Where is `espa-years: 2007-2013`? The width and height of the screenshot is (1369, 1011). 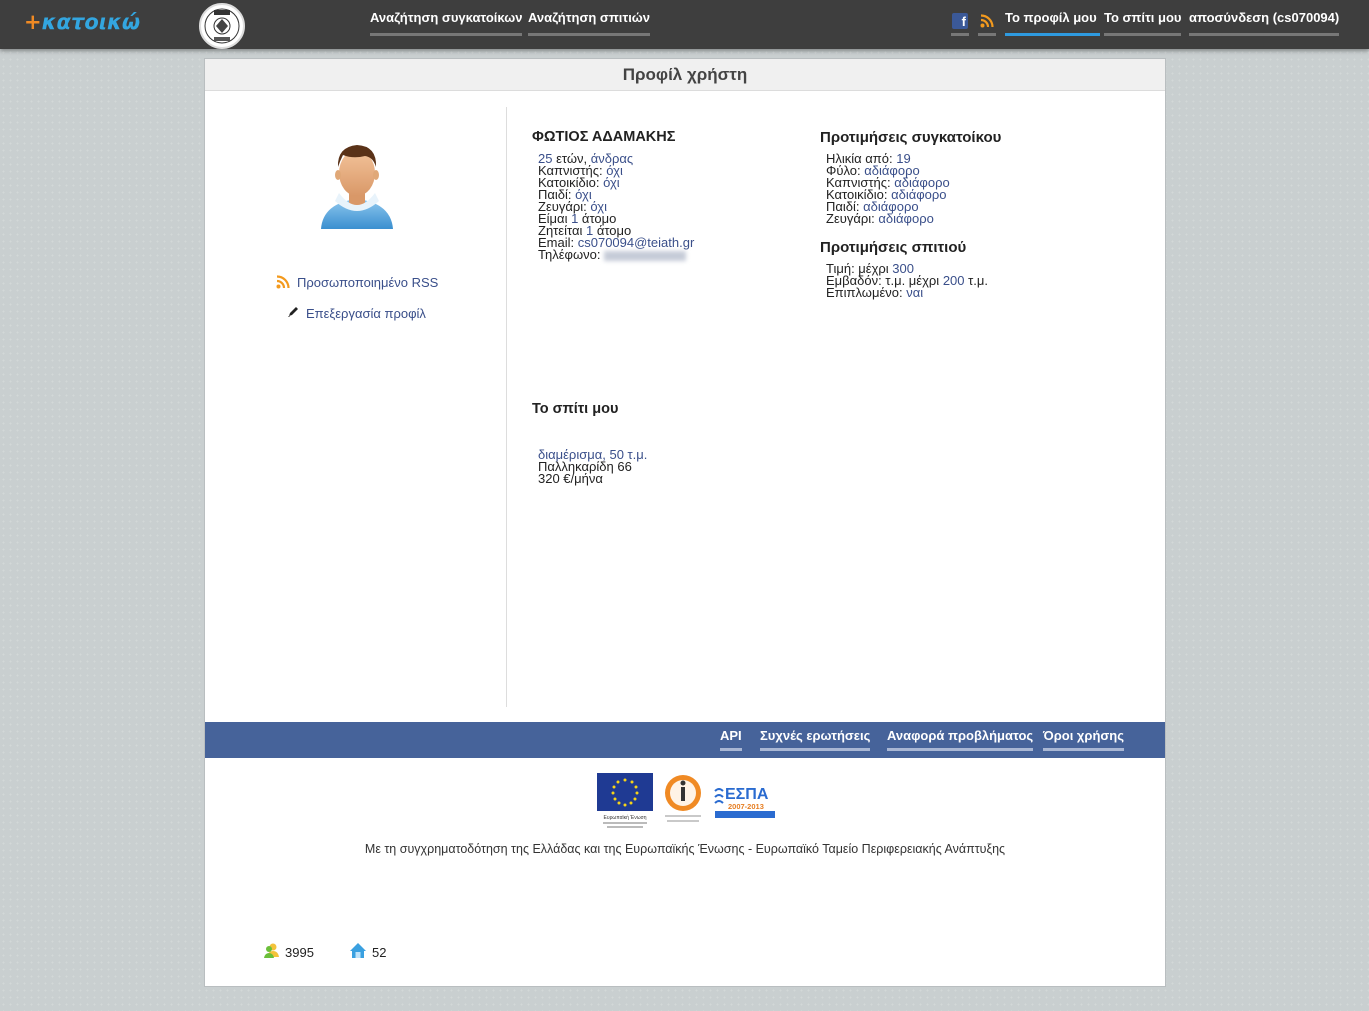
espa-years: 2007-2013 is located at coordinates (746, 806).